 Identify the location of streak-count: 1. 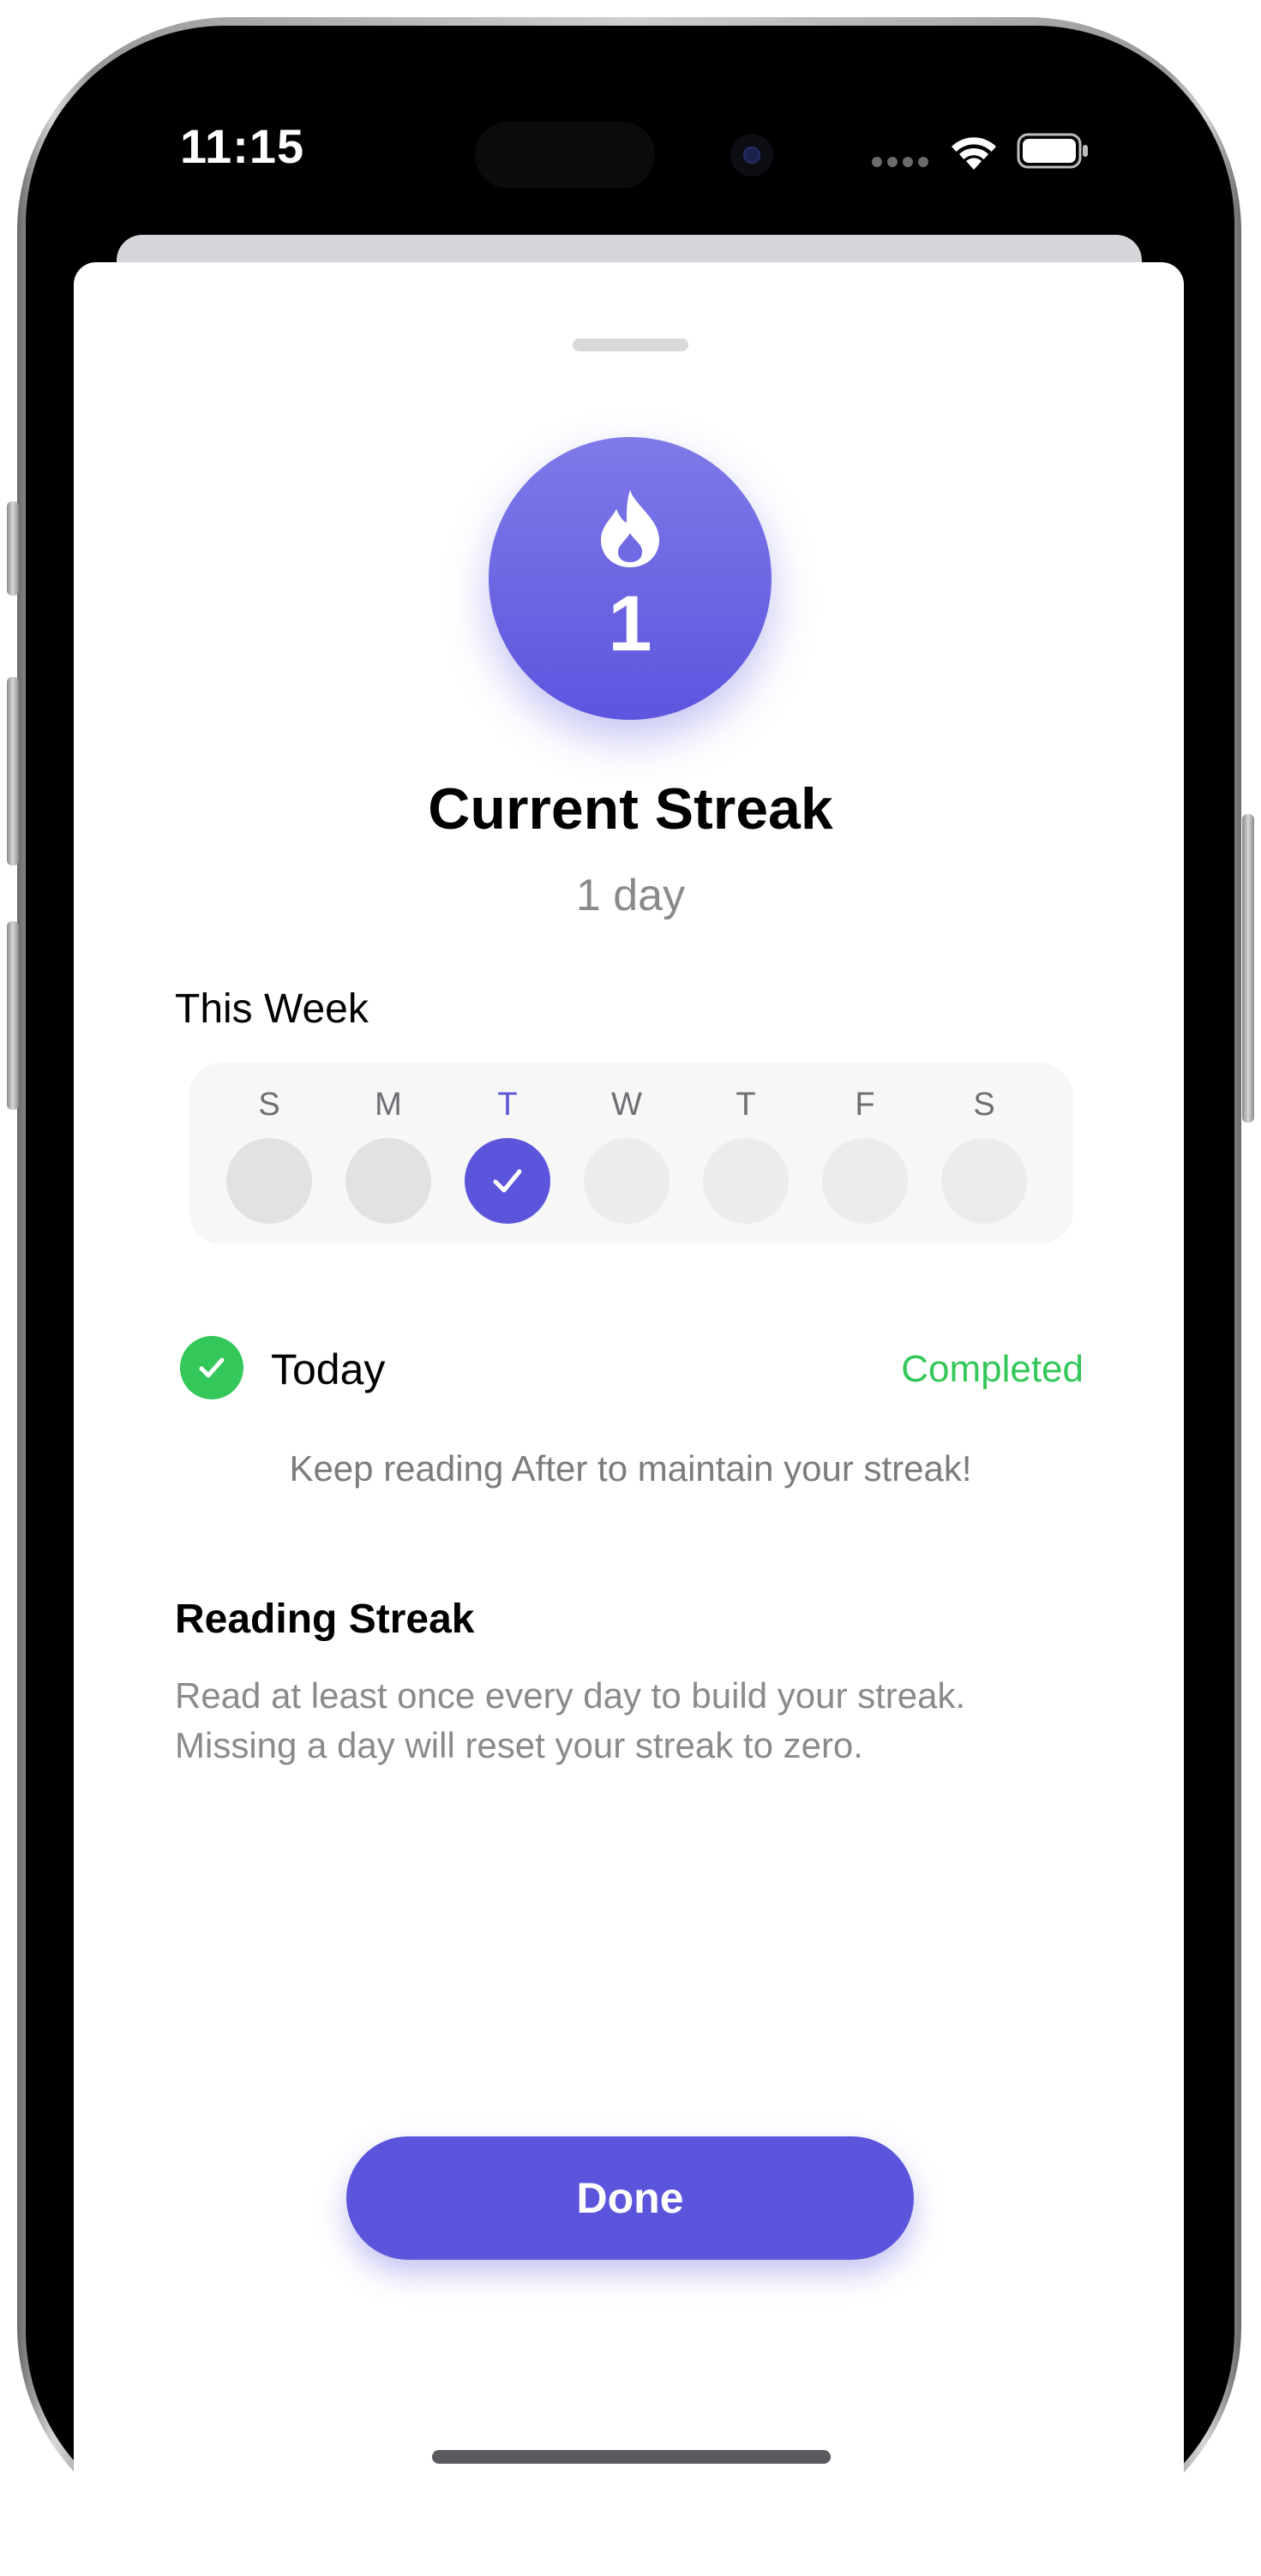
(630, 624).